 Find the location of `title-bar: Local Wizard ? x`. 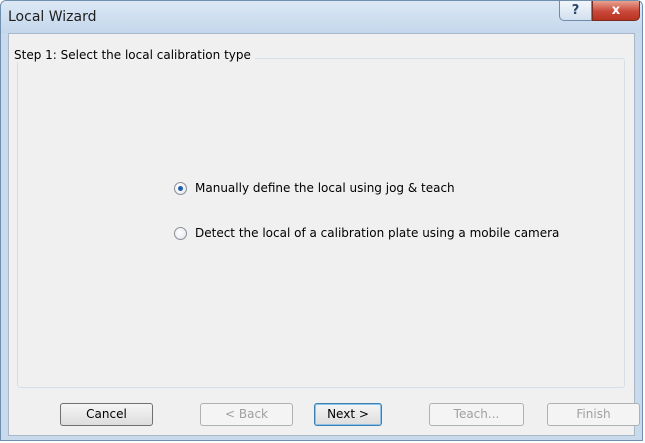

title-bar: Local Wizard ? x is located at coordinates (321, 17).